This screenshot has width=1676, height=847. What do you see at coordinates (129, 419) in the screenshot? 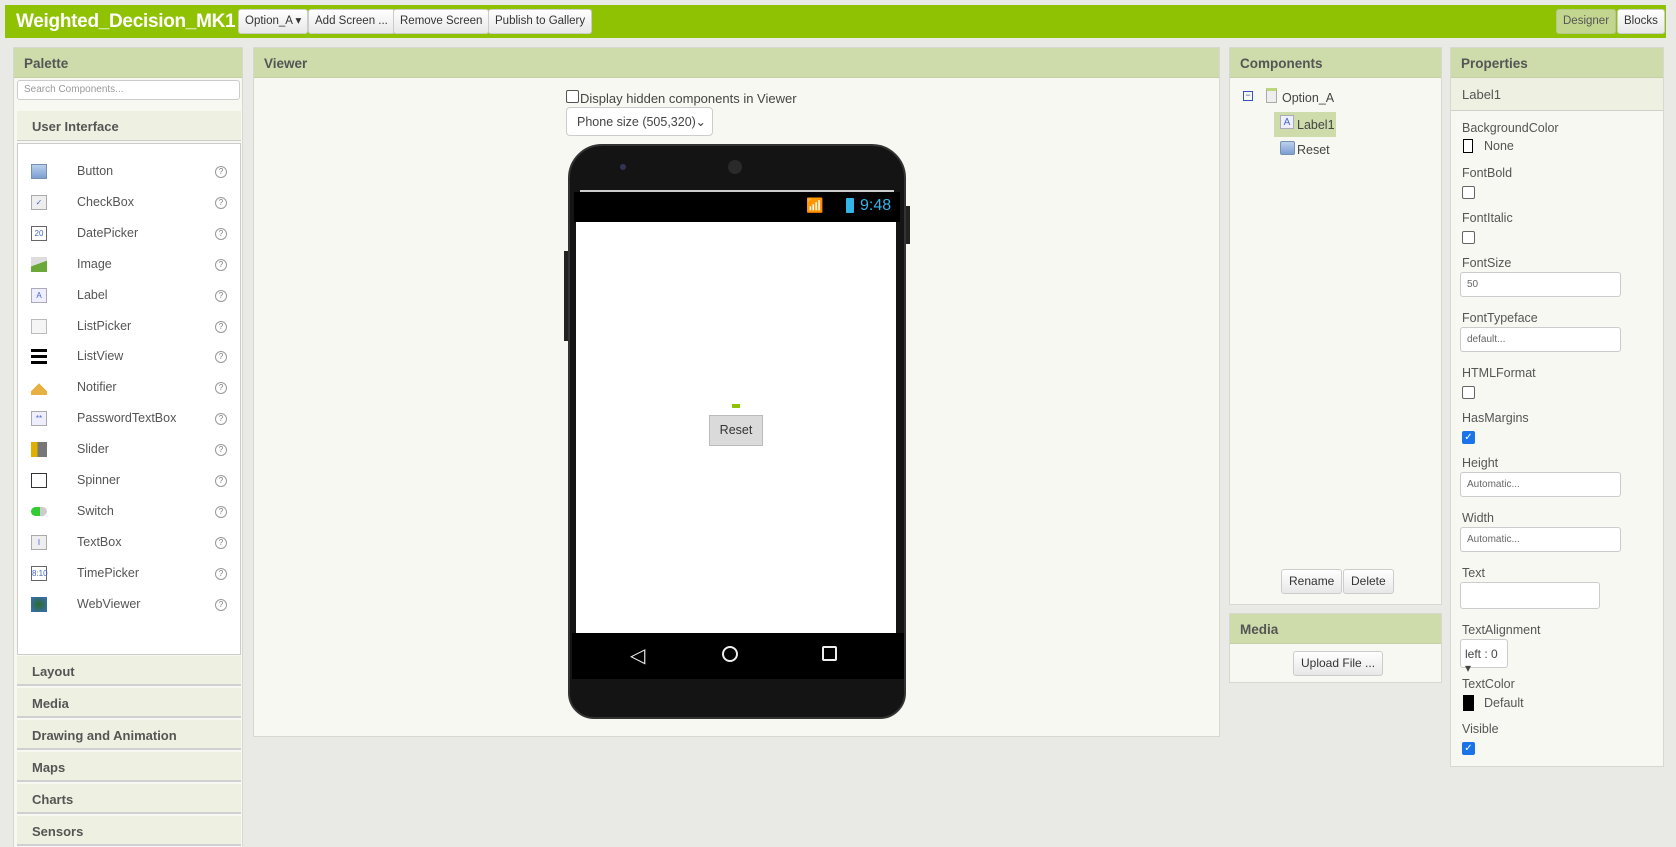
I see `palette-item-passwordtextbox: ** PasswordTextBox?` at bounding box center [129, 419].